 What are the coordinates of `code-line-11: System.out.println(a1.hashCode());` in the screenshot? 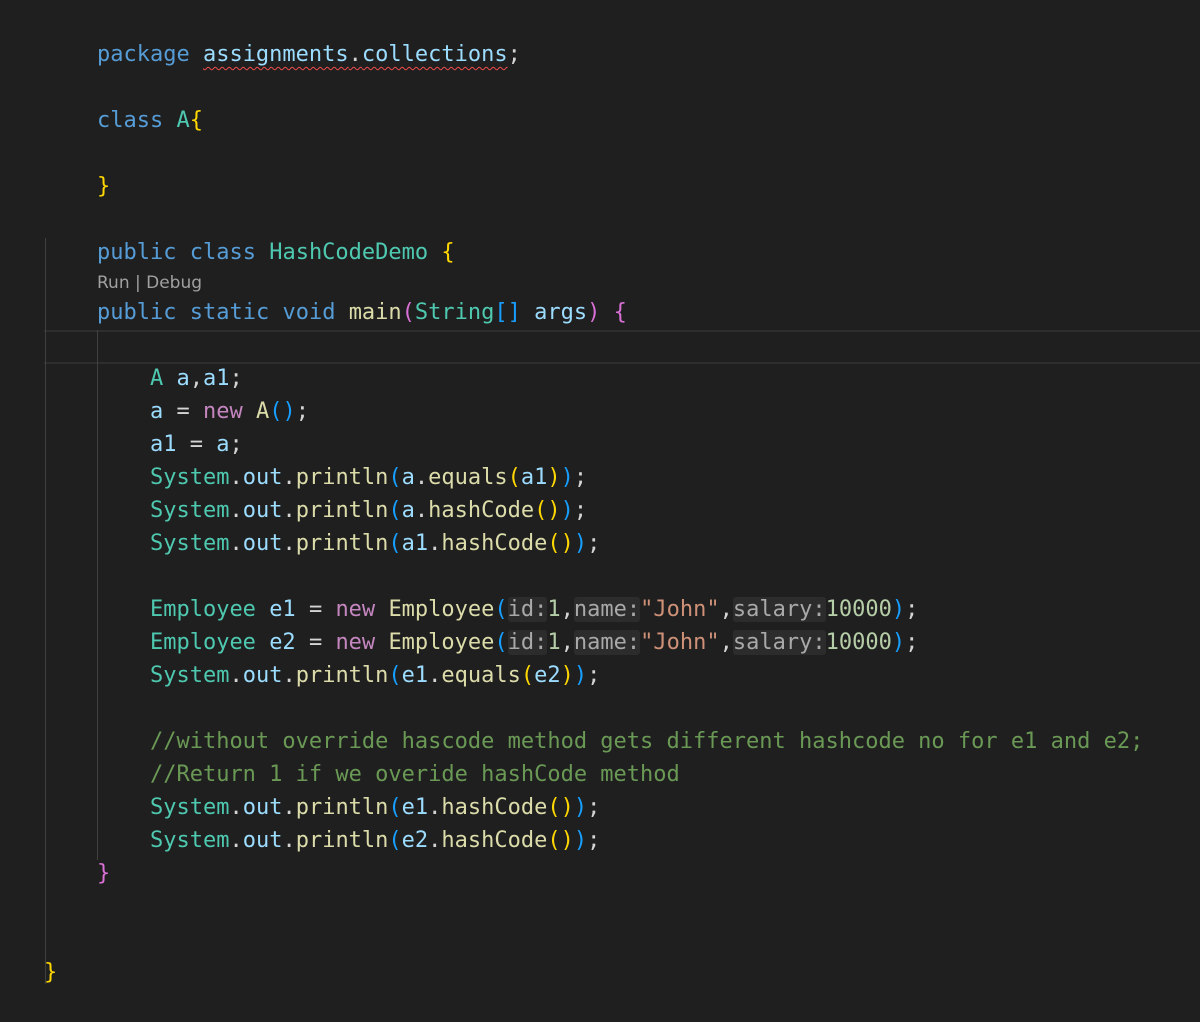 It's located at (322, 544).